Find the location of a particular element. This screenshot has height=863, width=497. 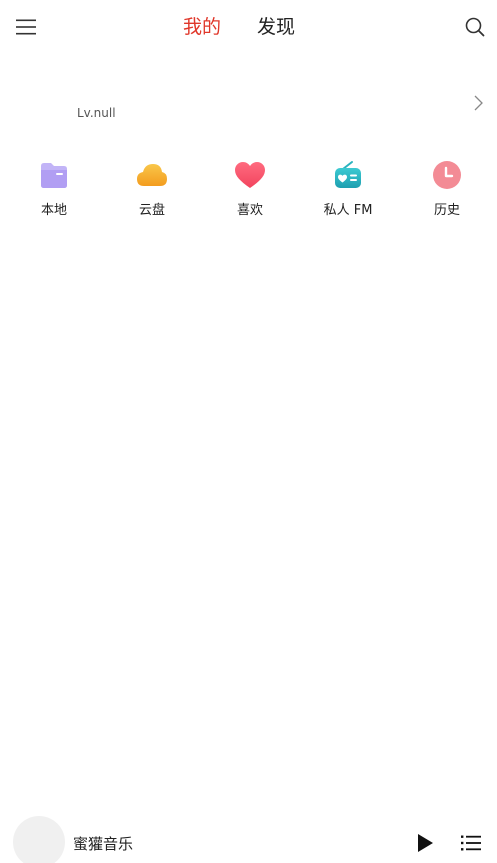

shortcut-personal-fm: 私人 FM is located at coordinates (348, 190).